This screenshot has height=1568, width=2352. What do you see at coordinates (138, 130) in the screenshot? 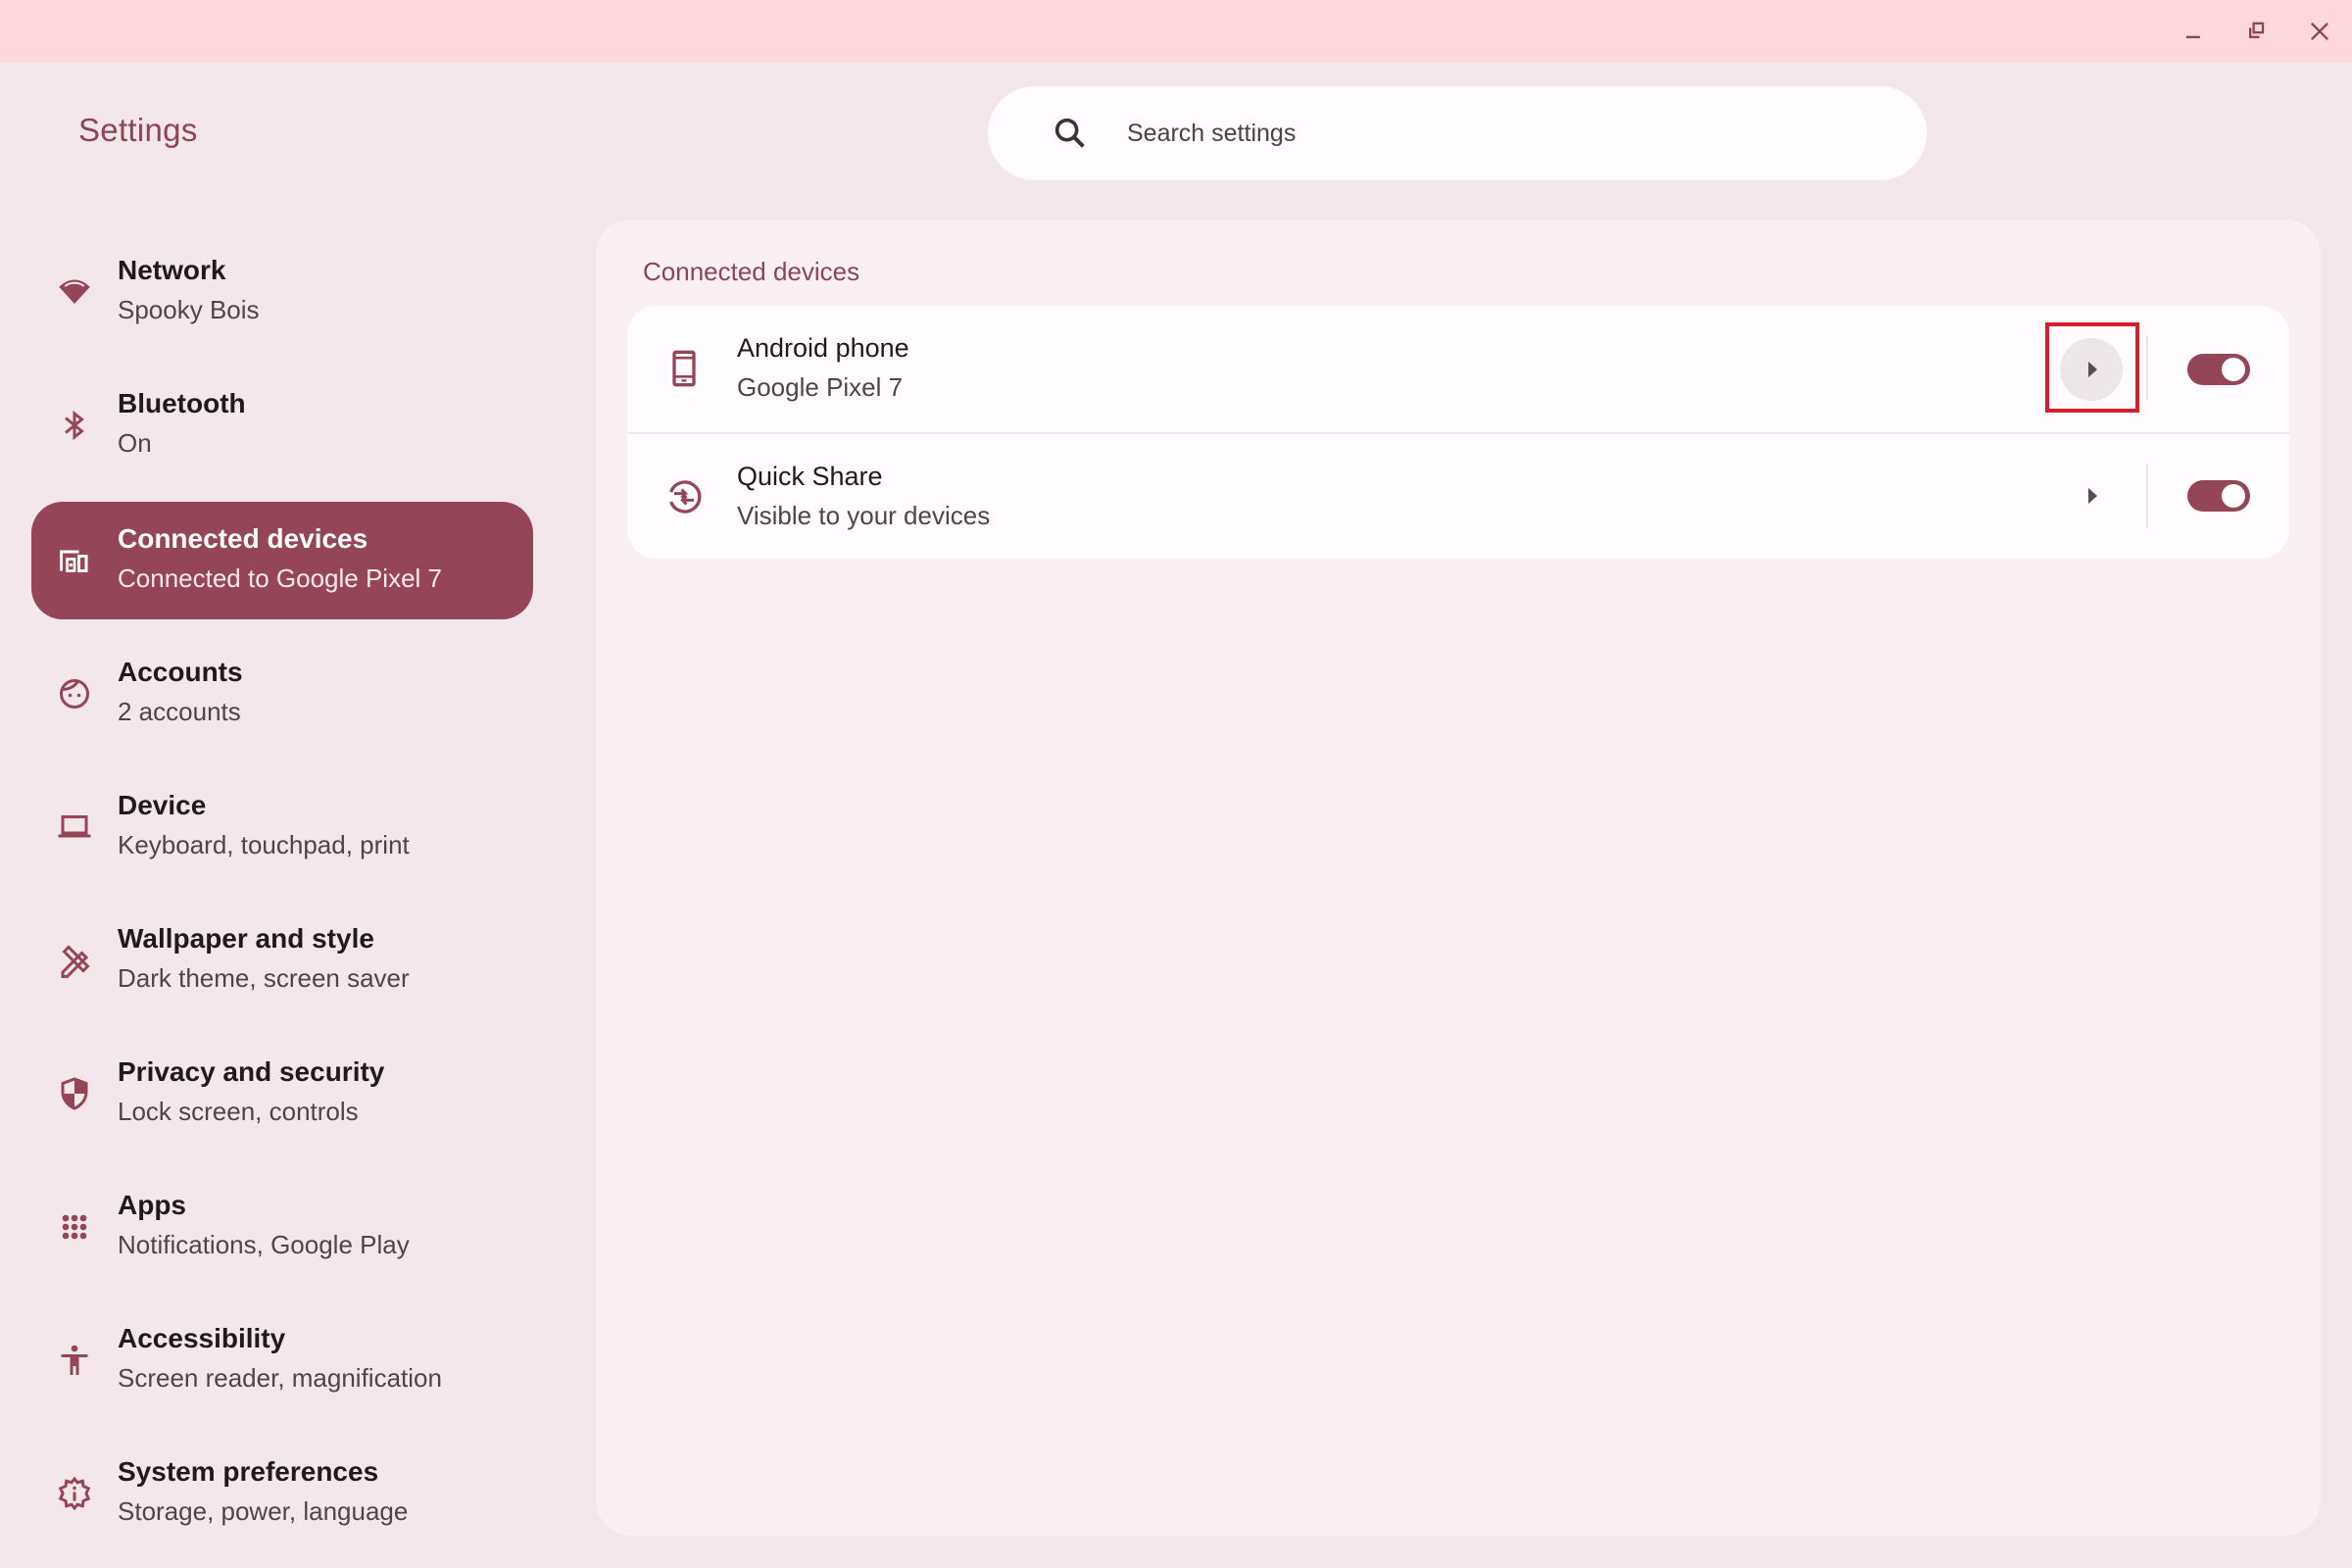
I see `app-title: Settings` at bounding box center [138, 130].